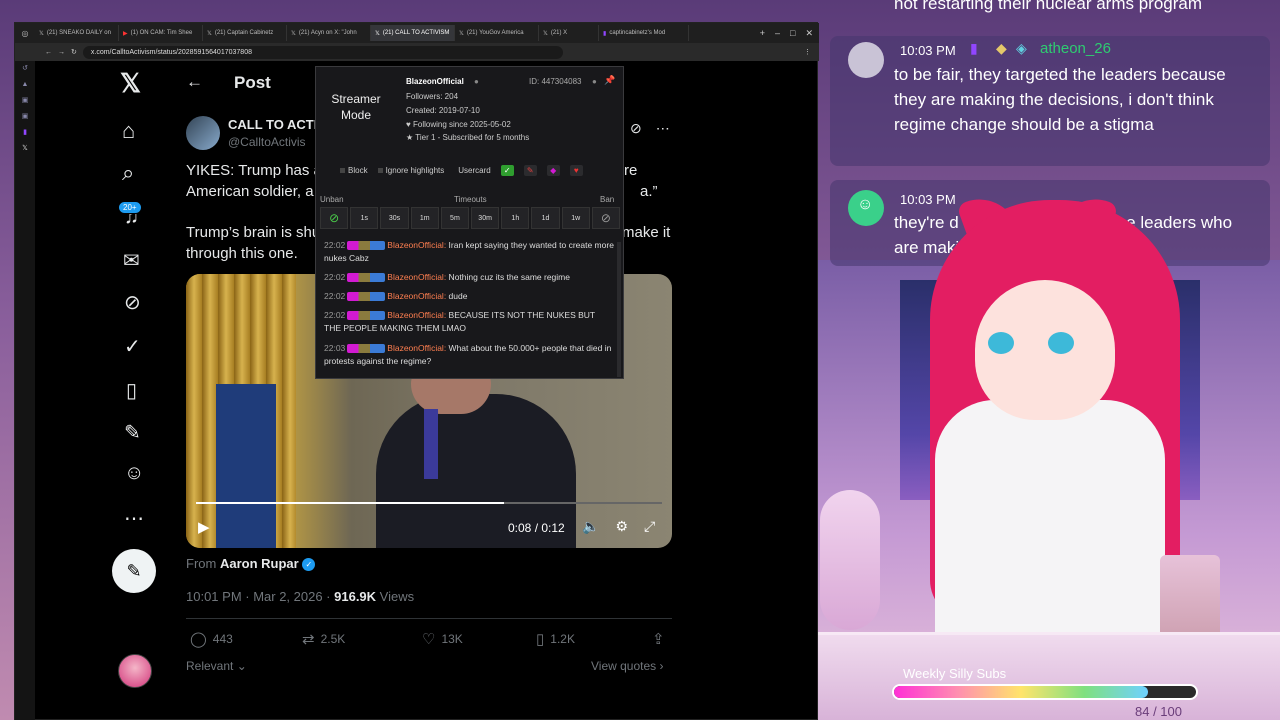  Describe the element at coordinates (201, 563) in the screenshot. I see `from-label: From` at that location.